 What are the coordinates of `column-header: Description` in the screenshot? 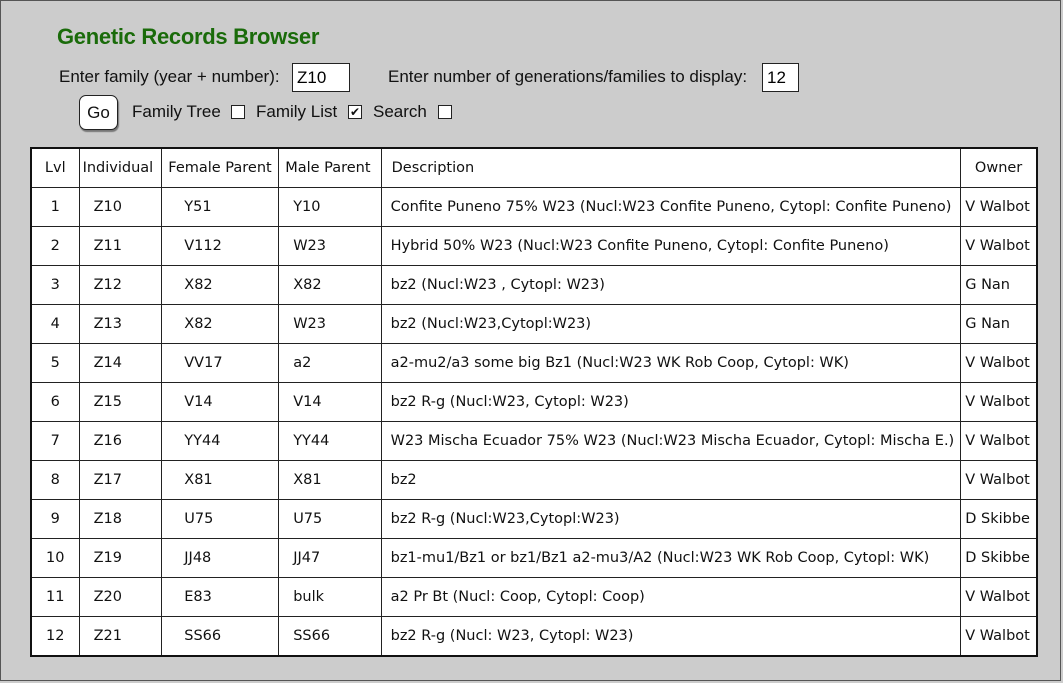 It's located at (671, 167).